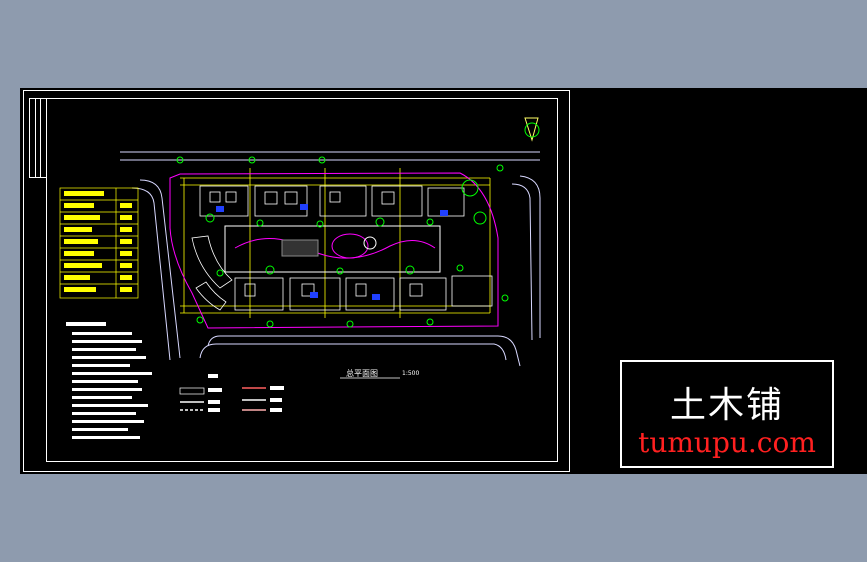 The image size is (867, 562). What do you see at coordinates (362, 373) in the screenshot?
I see `plan-title: 总平面图` at bounding box center [362, 373].